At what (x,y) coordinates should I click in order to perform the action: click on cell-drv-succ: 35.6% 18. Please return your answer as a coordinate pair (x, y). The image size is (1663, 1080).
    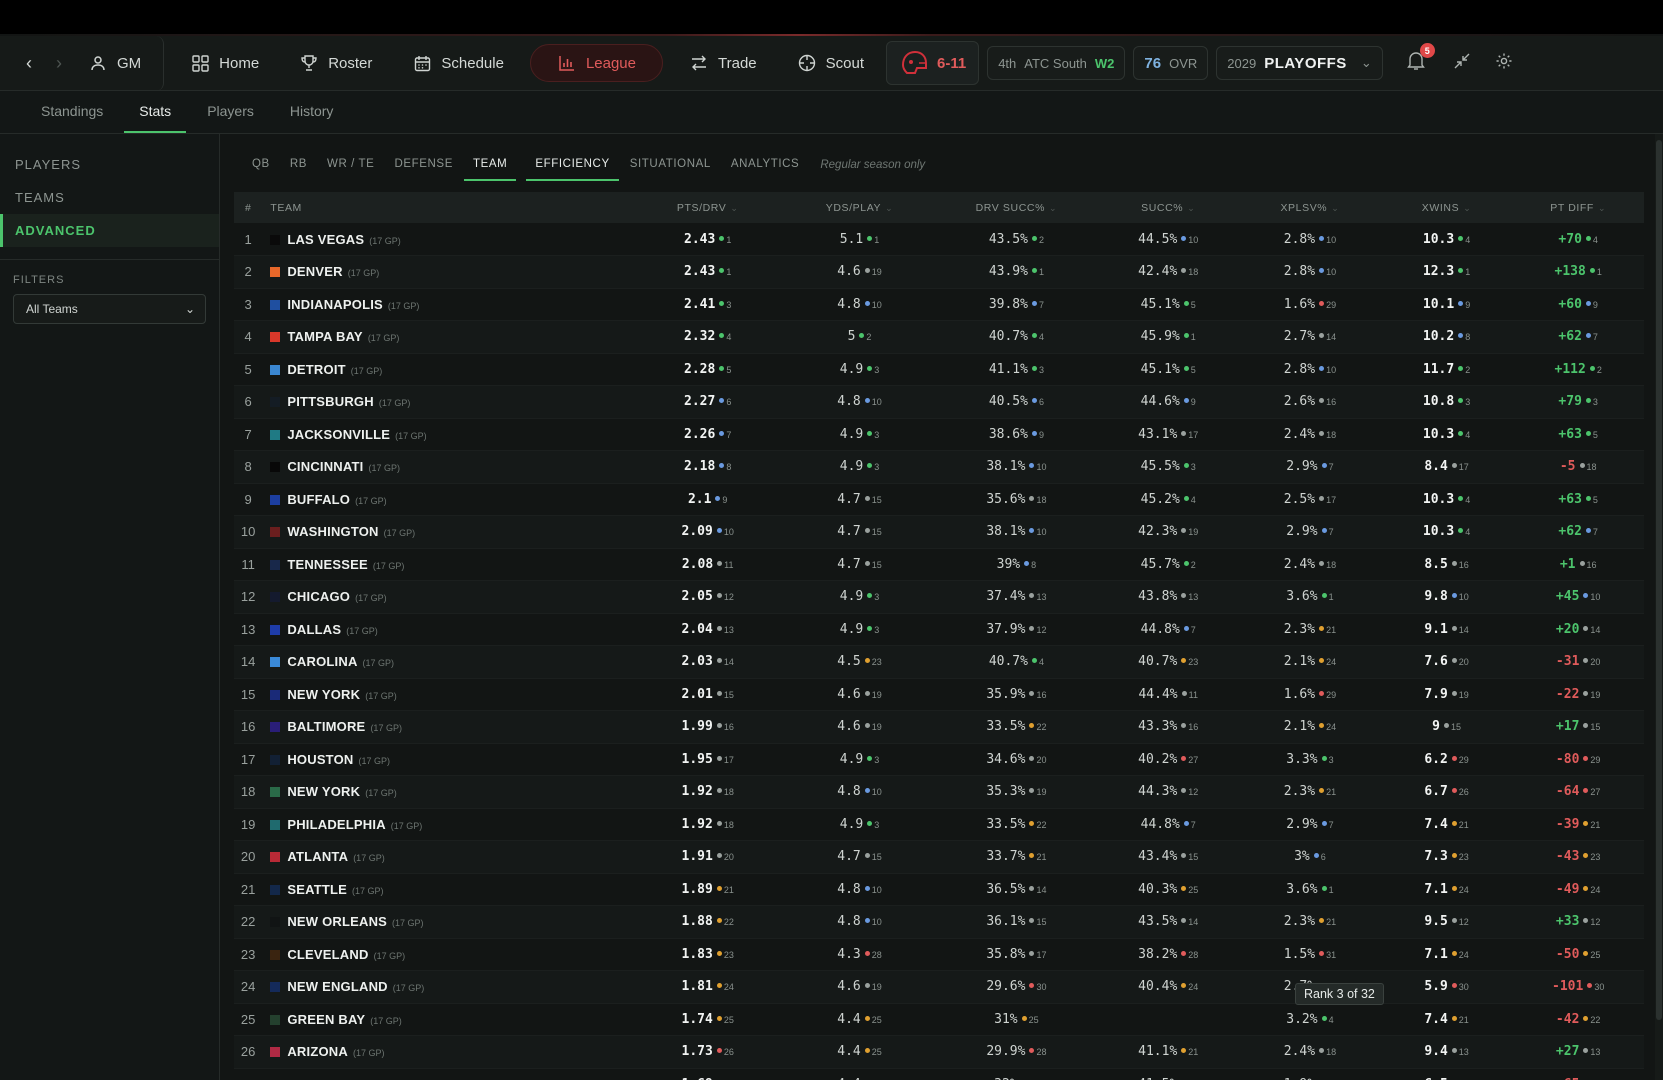
    Looking at the image, I should click on (1016, 499).